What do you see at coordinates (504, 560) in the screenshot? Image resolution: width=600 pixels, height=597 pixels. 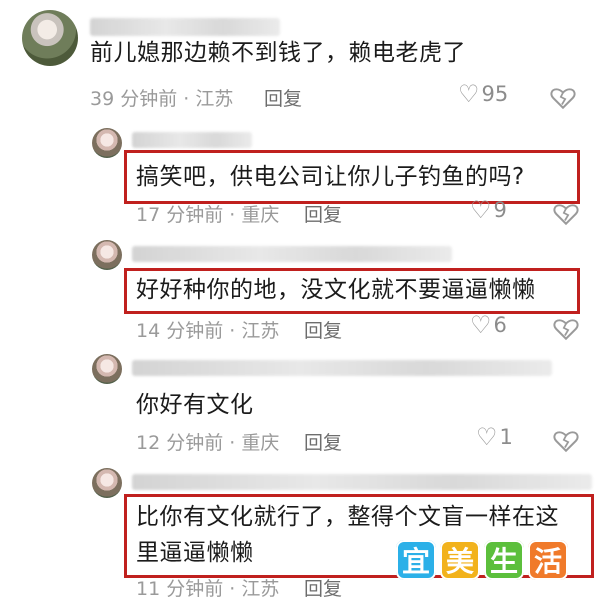 I see `watermark-char: 生` at bounding box center [504, 560].